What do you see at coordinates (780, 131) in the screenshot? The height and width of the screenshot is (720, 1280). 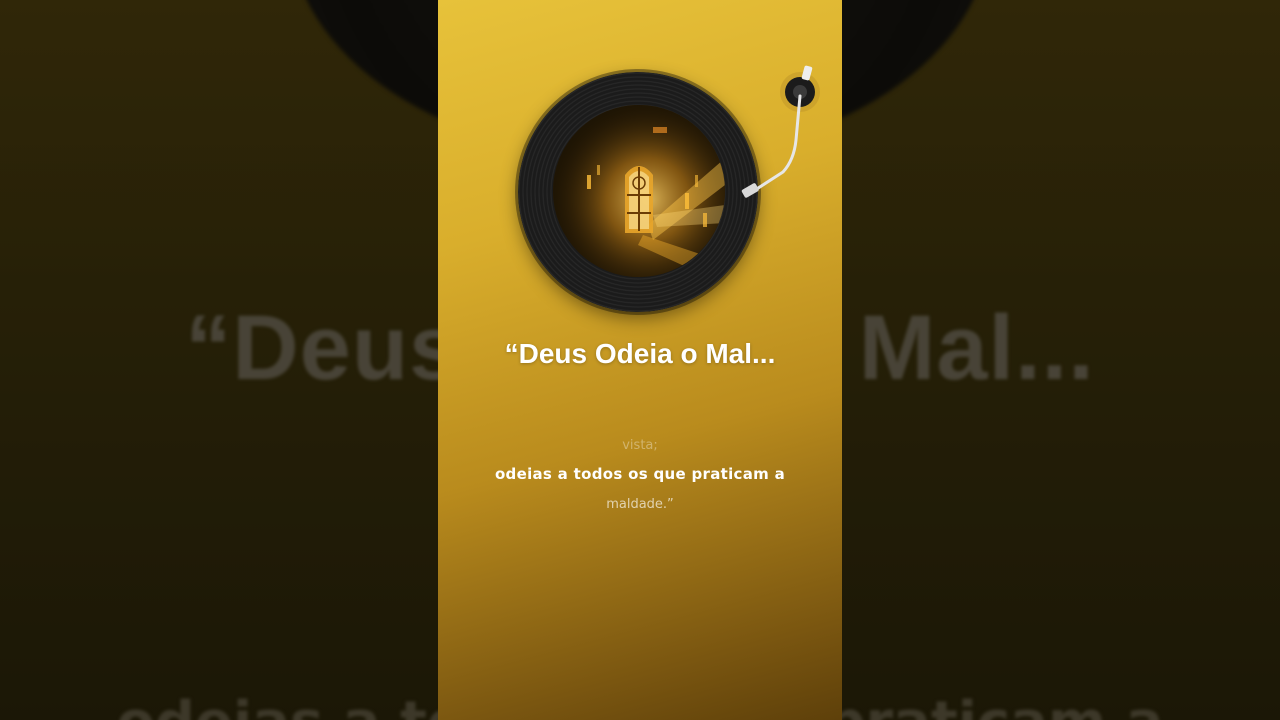 I see `tonearm-icon` at bounding box center [780, 131].